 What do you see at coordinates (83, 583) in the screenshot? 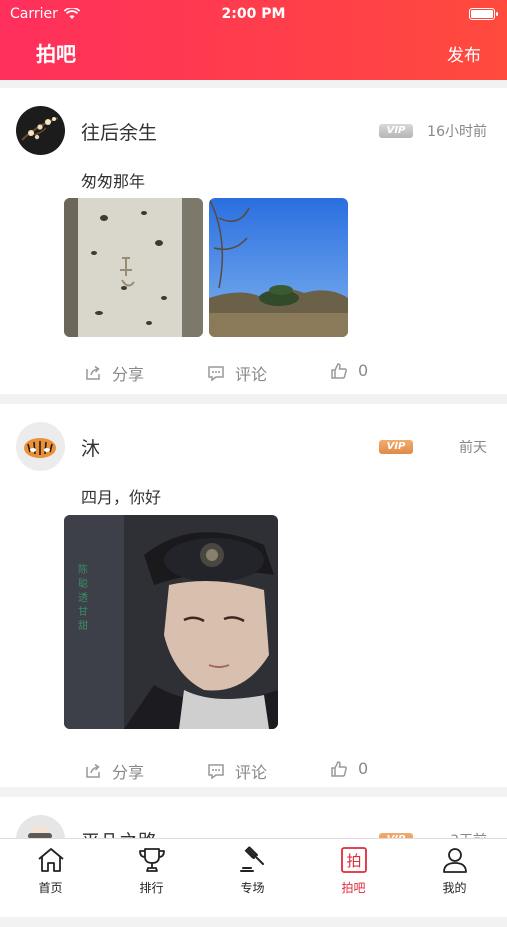
I see `svg-text: 聪` at bounding box center [83, 583].